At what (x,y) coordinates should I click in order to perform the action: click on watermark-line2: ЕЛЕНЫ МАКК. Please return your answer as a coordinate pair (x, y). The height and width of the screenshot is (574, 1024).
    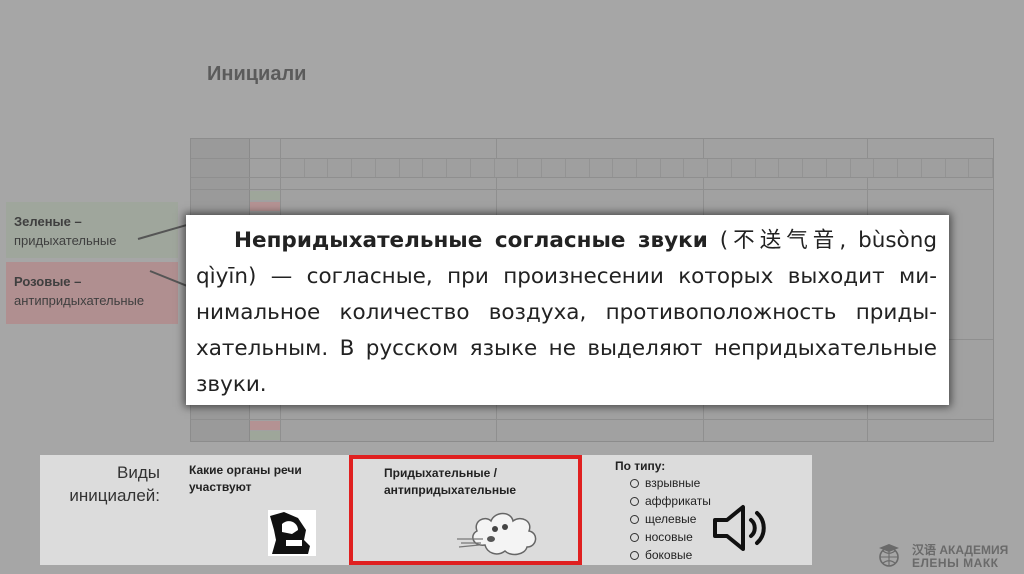
    Looking at the image, I should click on (955, 563).